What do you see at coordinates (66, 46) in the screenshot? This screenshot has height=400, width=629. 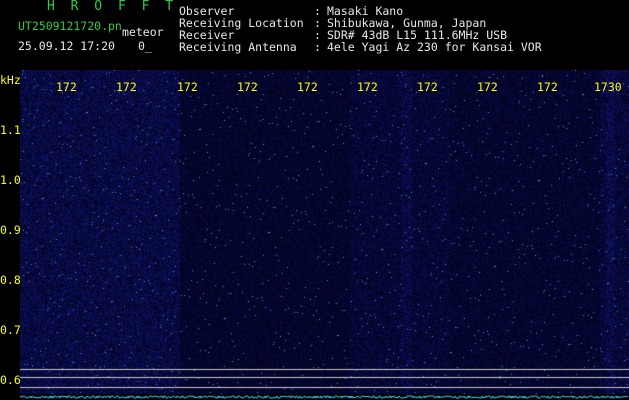 I see `timestamp: 25.09.12 17:20` at bounding box center [66, 46].